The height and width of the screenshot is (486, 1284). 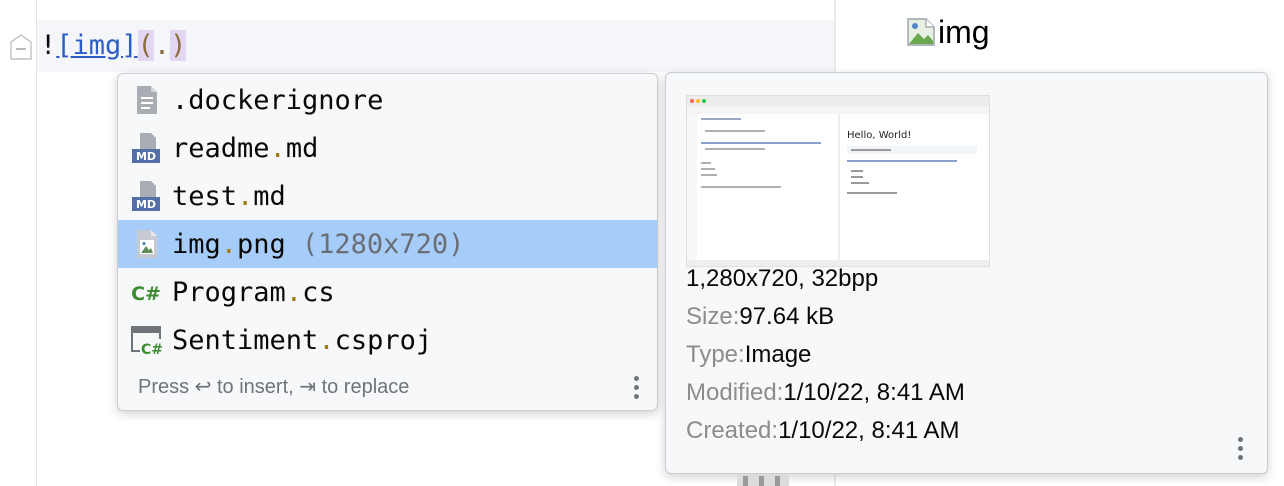 I want to click on code-open-paren: (, so click(x=145, y=45).